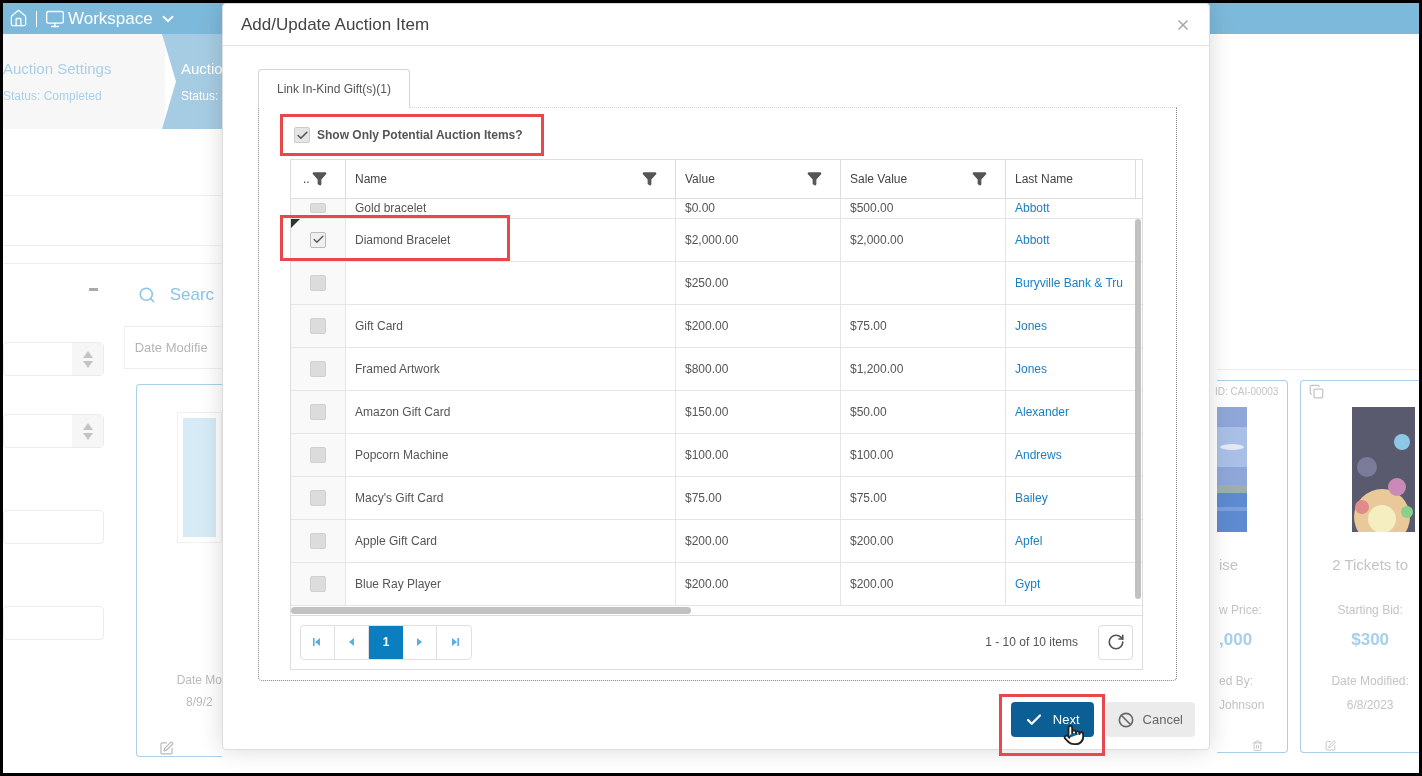  I want to click on cancel-button: Cancel, so click(1150, 719).